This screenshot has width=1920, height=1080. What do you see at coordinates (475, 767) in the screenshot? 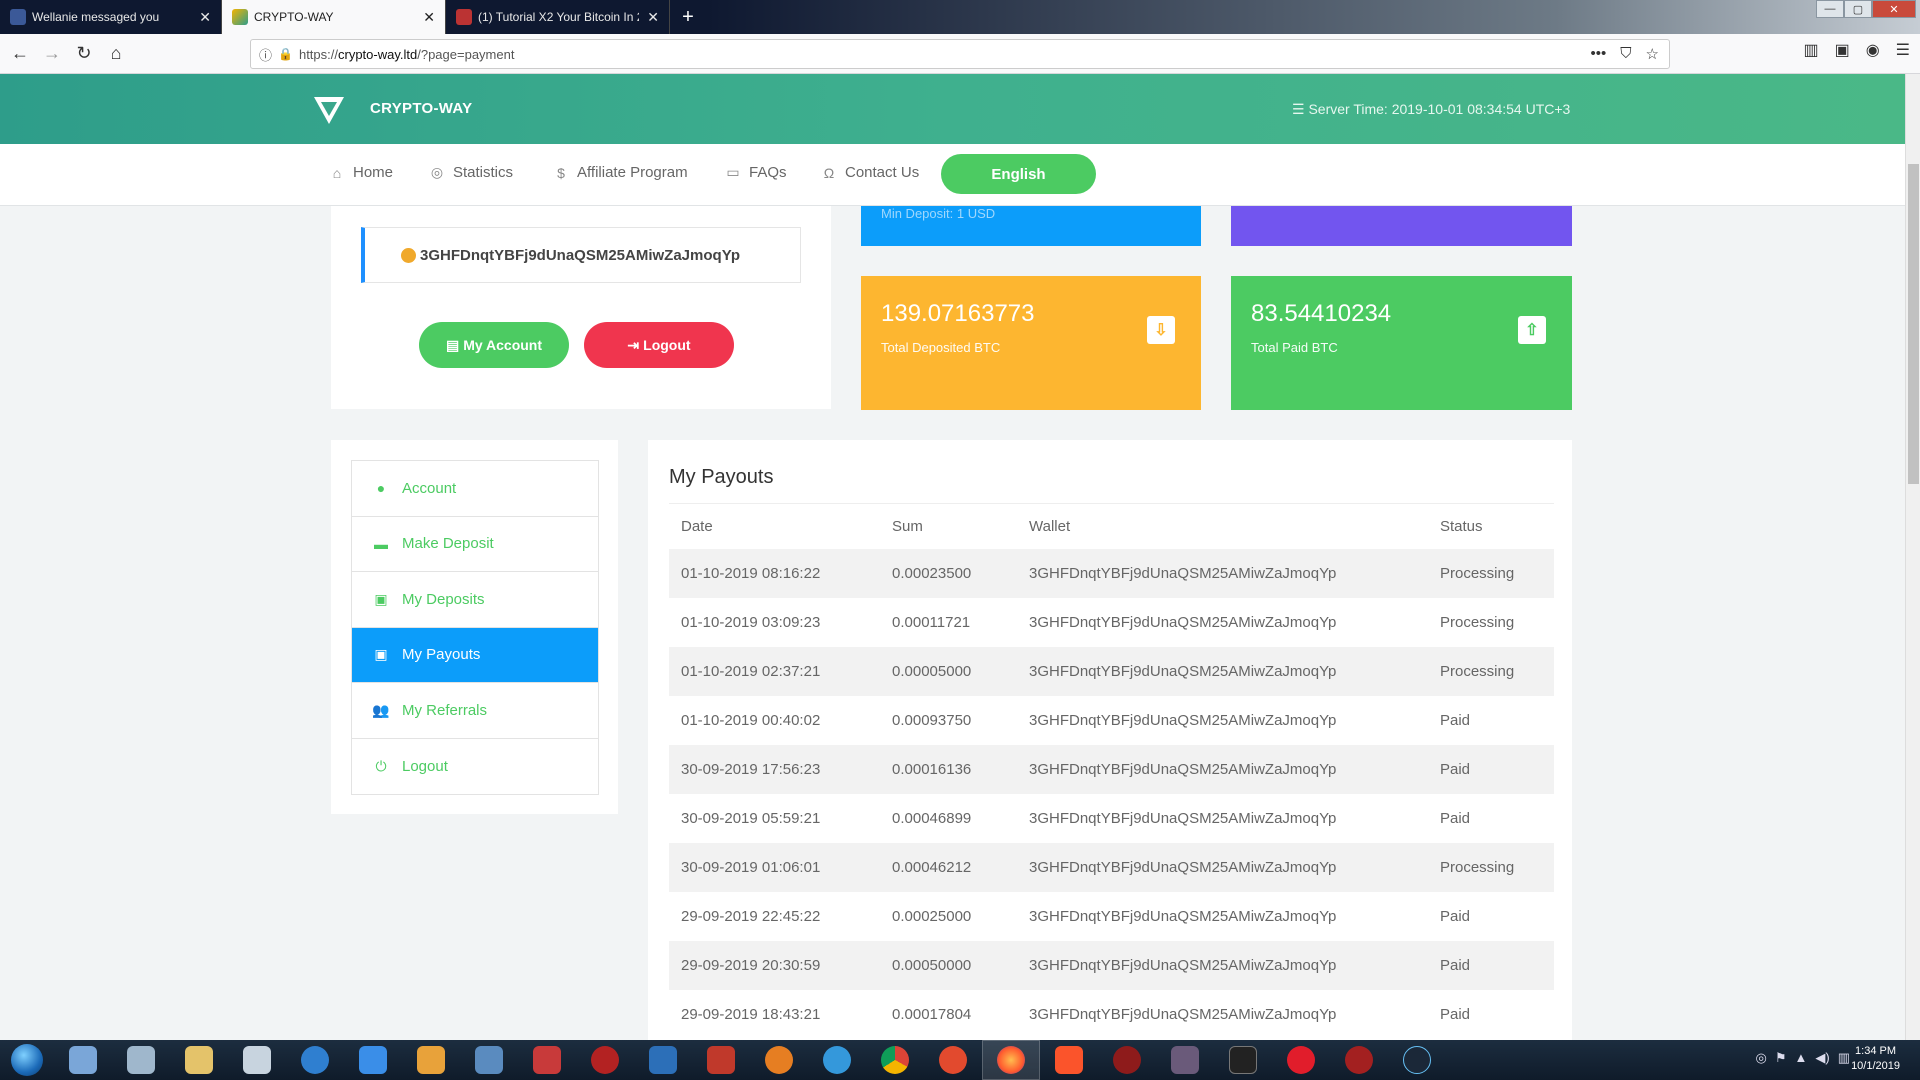
I see `sidebar-item-logout: ⏻ Logout` at bounding box center [475, 767].